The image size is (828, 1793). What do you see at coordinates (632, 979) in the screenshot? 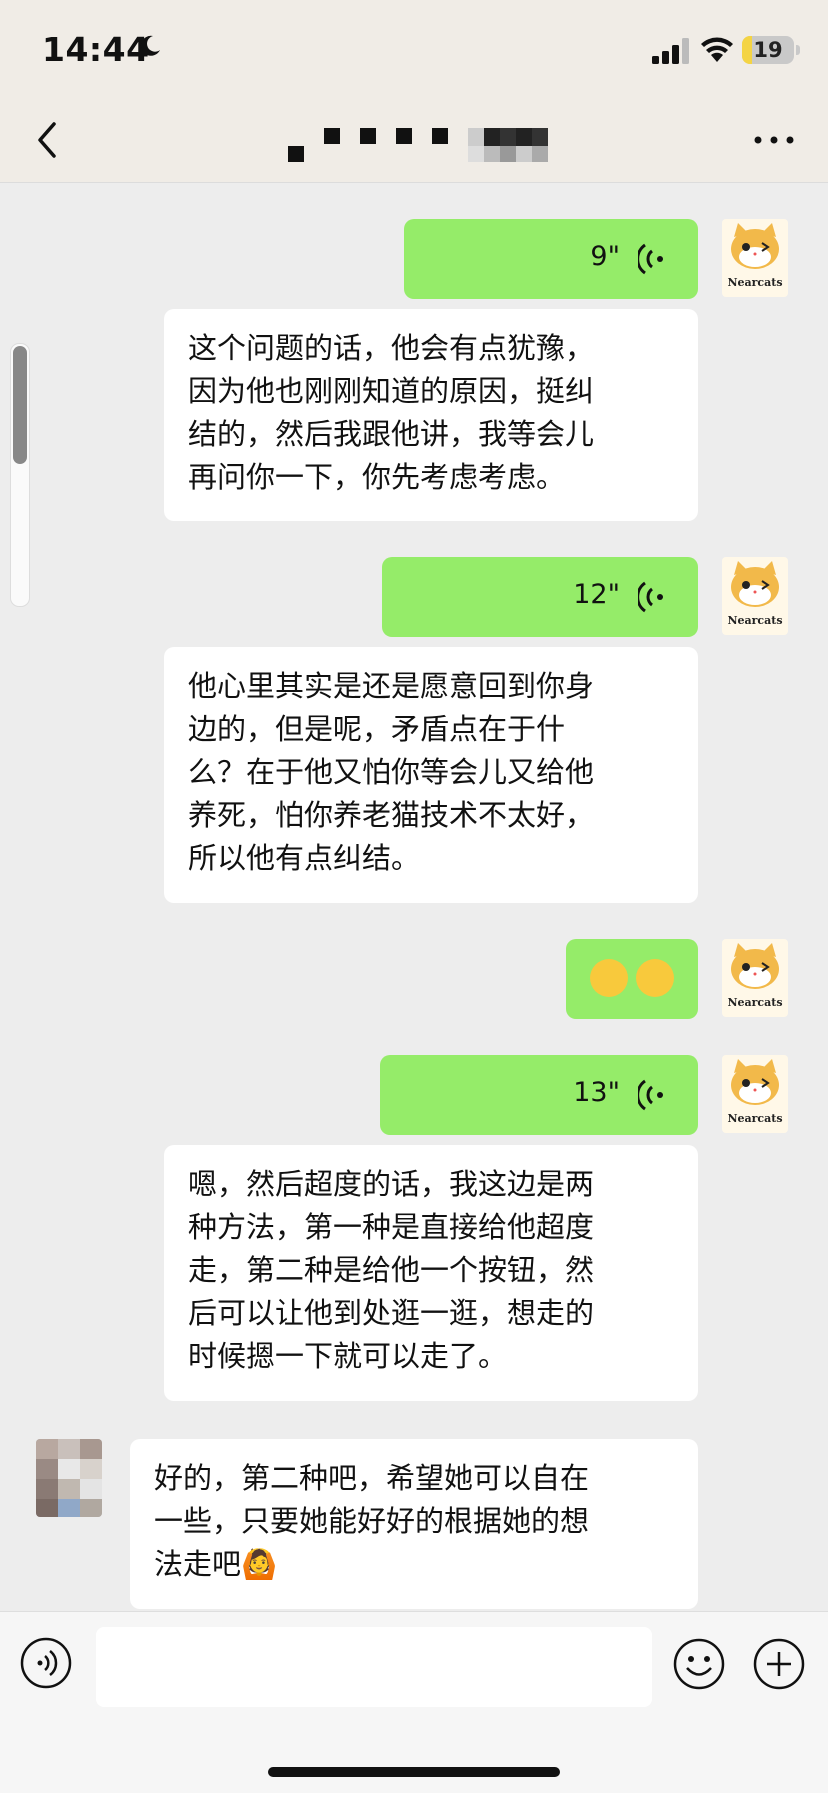
I see `emoji-message` at bounding box center [632, 979].